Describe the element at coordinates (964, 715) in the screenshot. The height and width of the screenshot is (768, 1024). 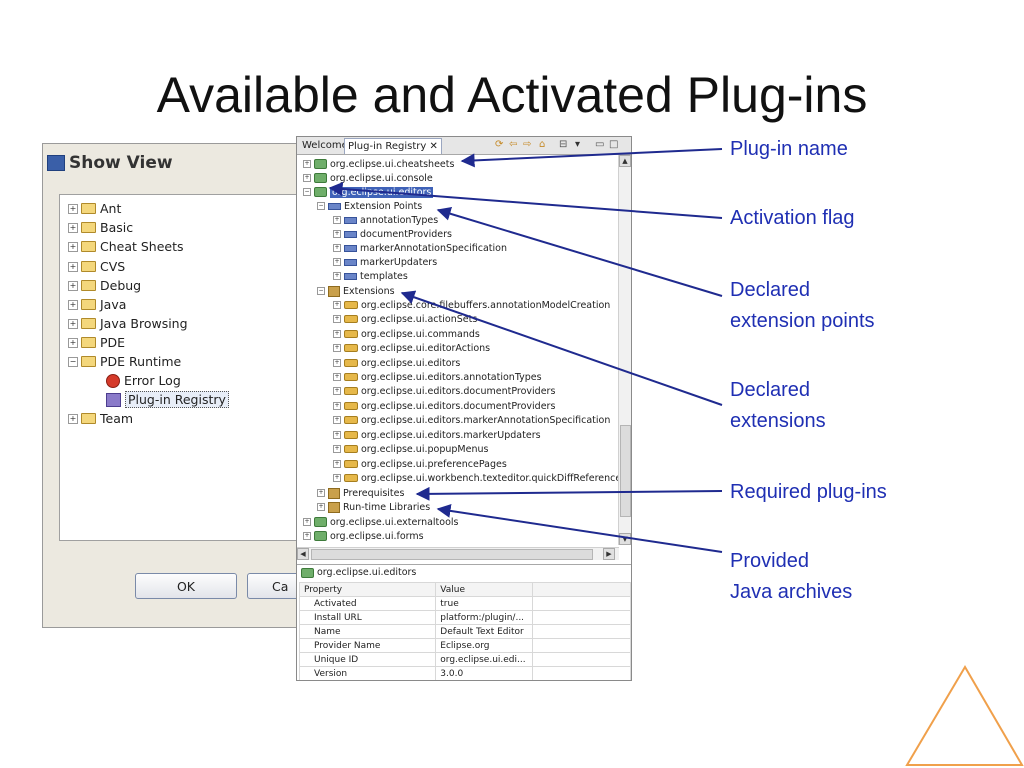
I see `decorative-triangle` at that location.